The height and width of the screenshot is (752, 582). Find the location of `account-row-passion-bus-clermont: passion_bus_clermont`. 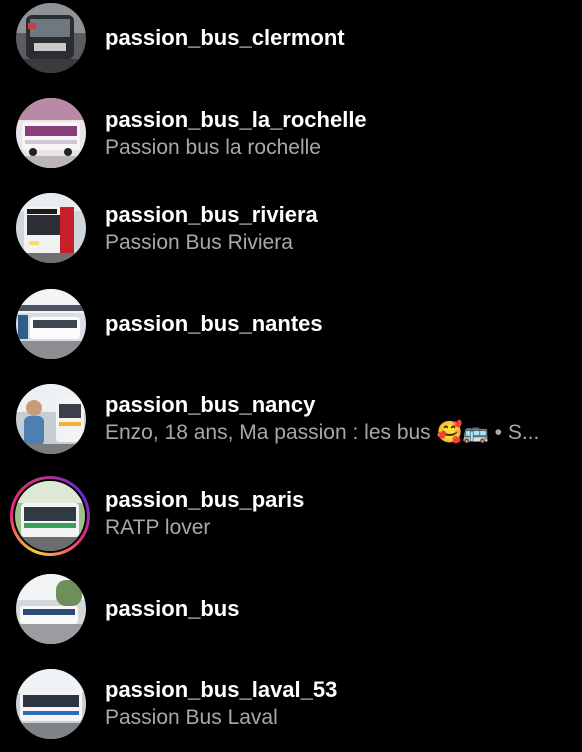

account-row-passion-bus-clermont: passion_bus_clermont is located at coordinates (291, 38).